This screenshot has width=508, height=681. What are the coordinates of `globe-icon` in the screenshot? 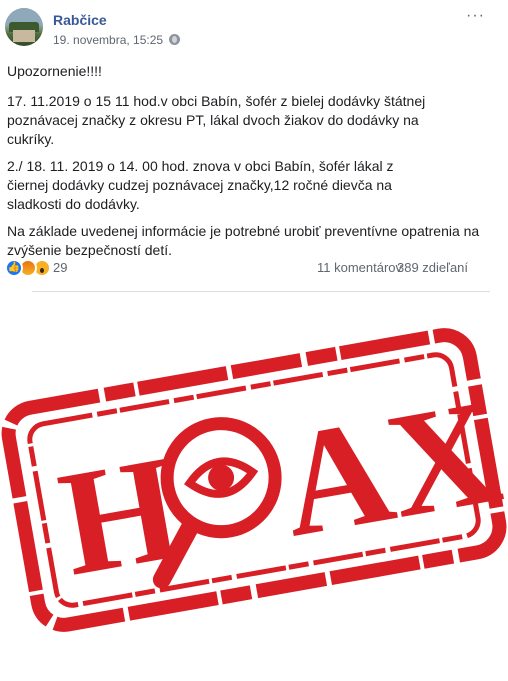 It's located at (175, 39).